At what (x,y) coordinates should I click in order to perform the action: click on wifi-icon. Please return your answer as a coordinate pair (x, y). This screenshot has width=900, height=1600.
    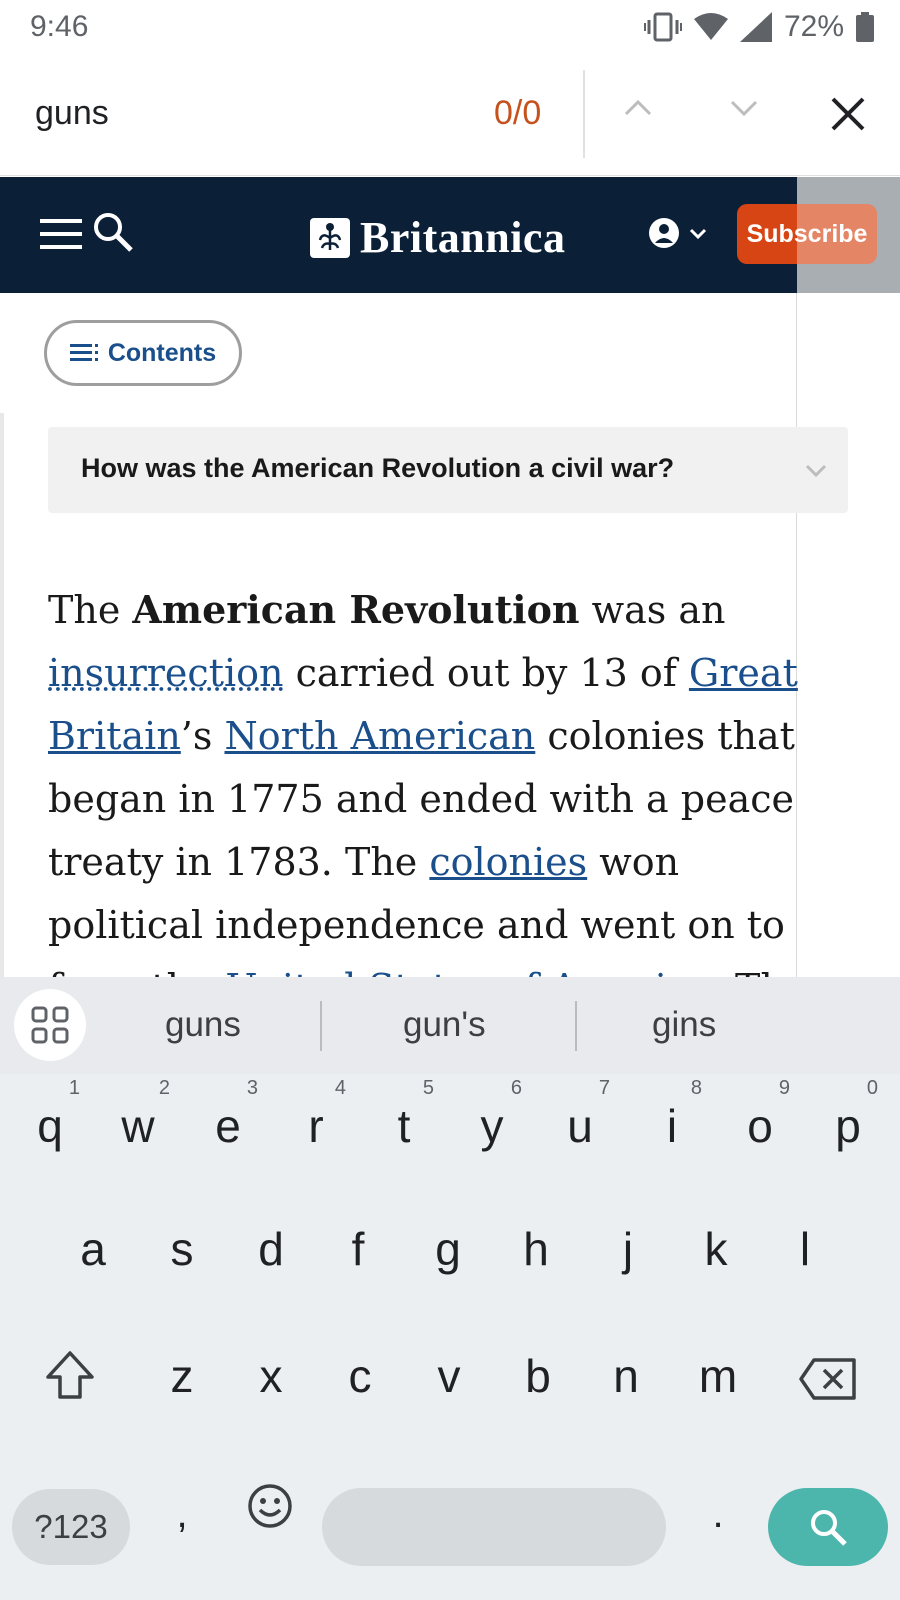
    Looking at the image, I should click on (710, 27).